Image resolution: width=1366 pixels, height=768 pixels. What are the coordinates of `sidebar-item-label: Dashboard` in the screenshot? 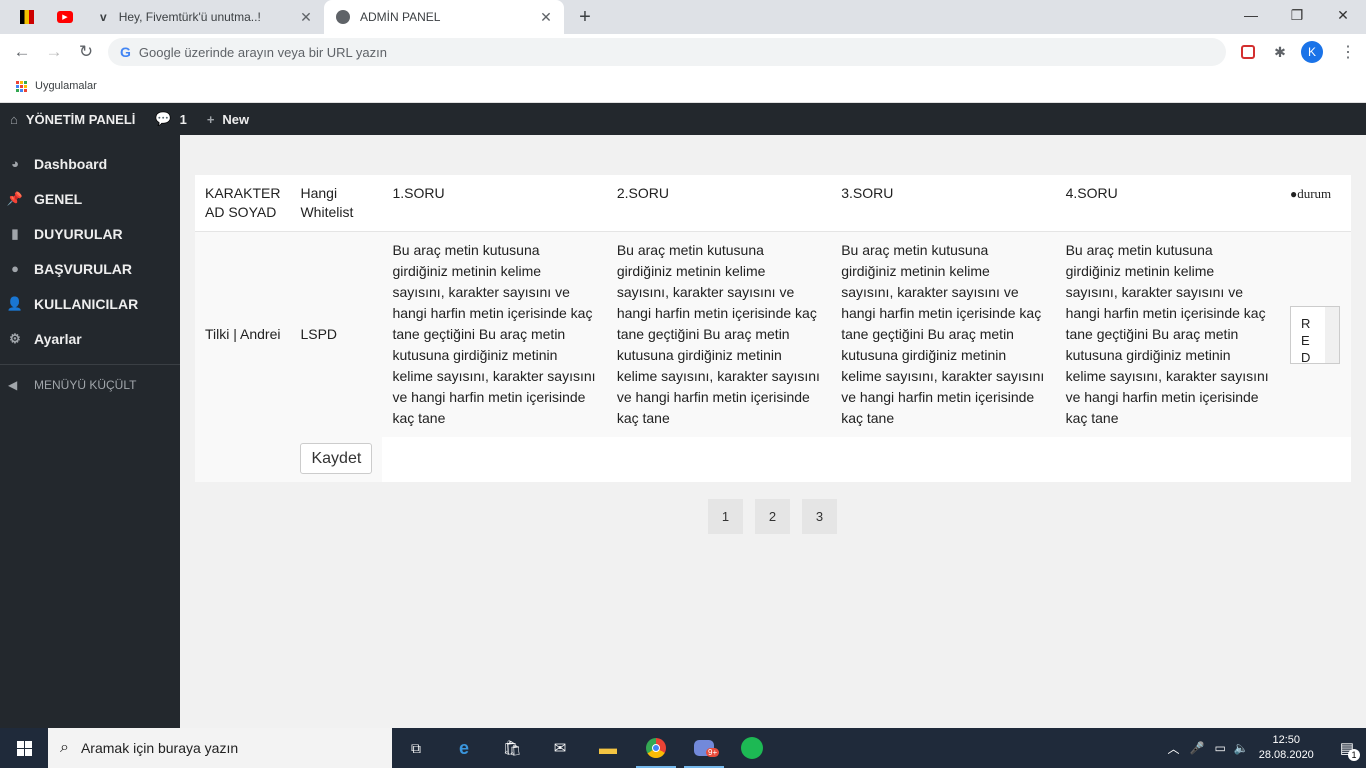 It's located at (71, 163).